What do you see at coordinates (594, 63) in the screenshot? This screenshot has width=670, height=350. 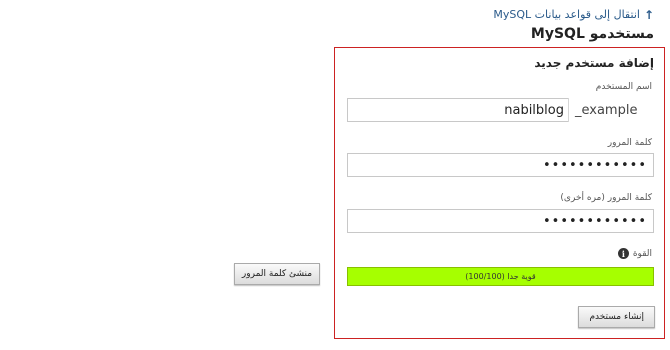 I see `panel-title: إضافة مستخدم جديد` at bounding box center [594, 63].